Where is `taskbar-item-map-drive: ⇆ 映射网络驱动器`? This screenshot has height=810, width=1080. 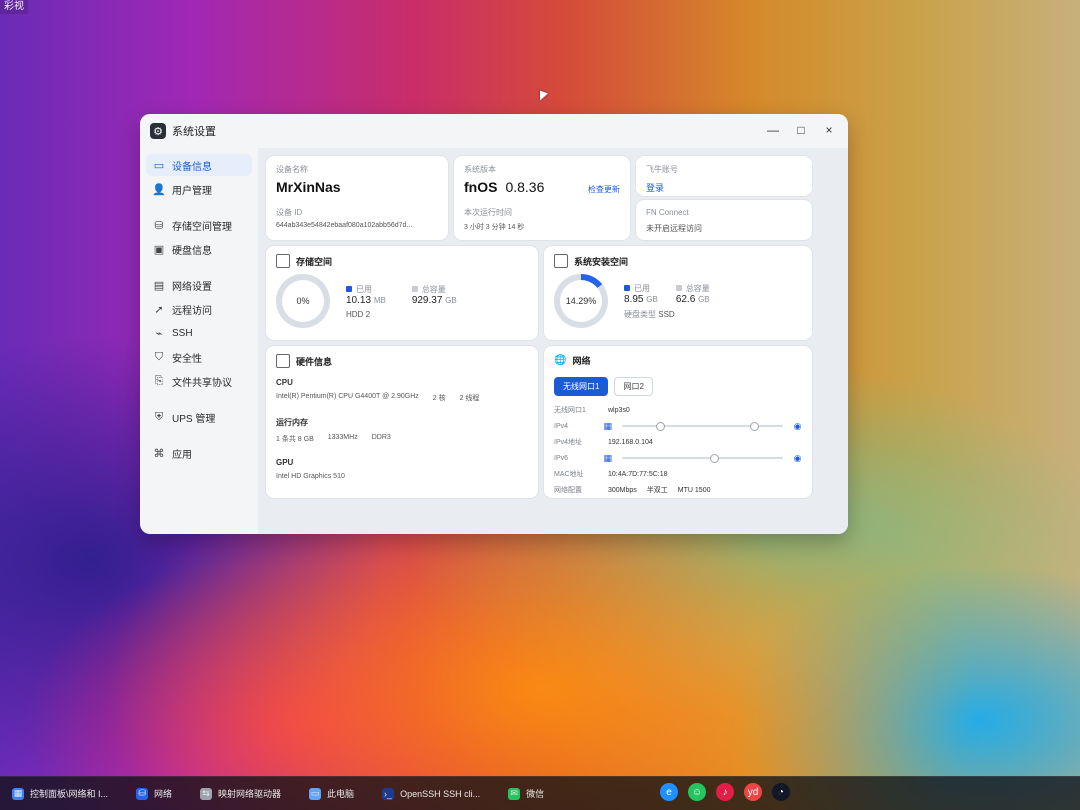
taskbar-item-map-drive: ⇆ 映射网络驱动器 is located at coordinates (240, 793).